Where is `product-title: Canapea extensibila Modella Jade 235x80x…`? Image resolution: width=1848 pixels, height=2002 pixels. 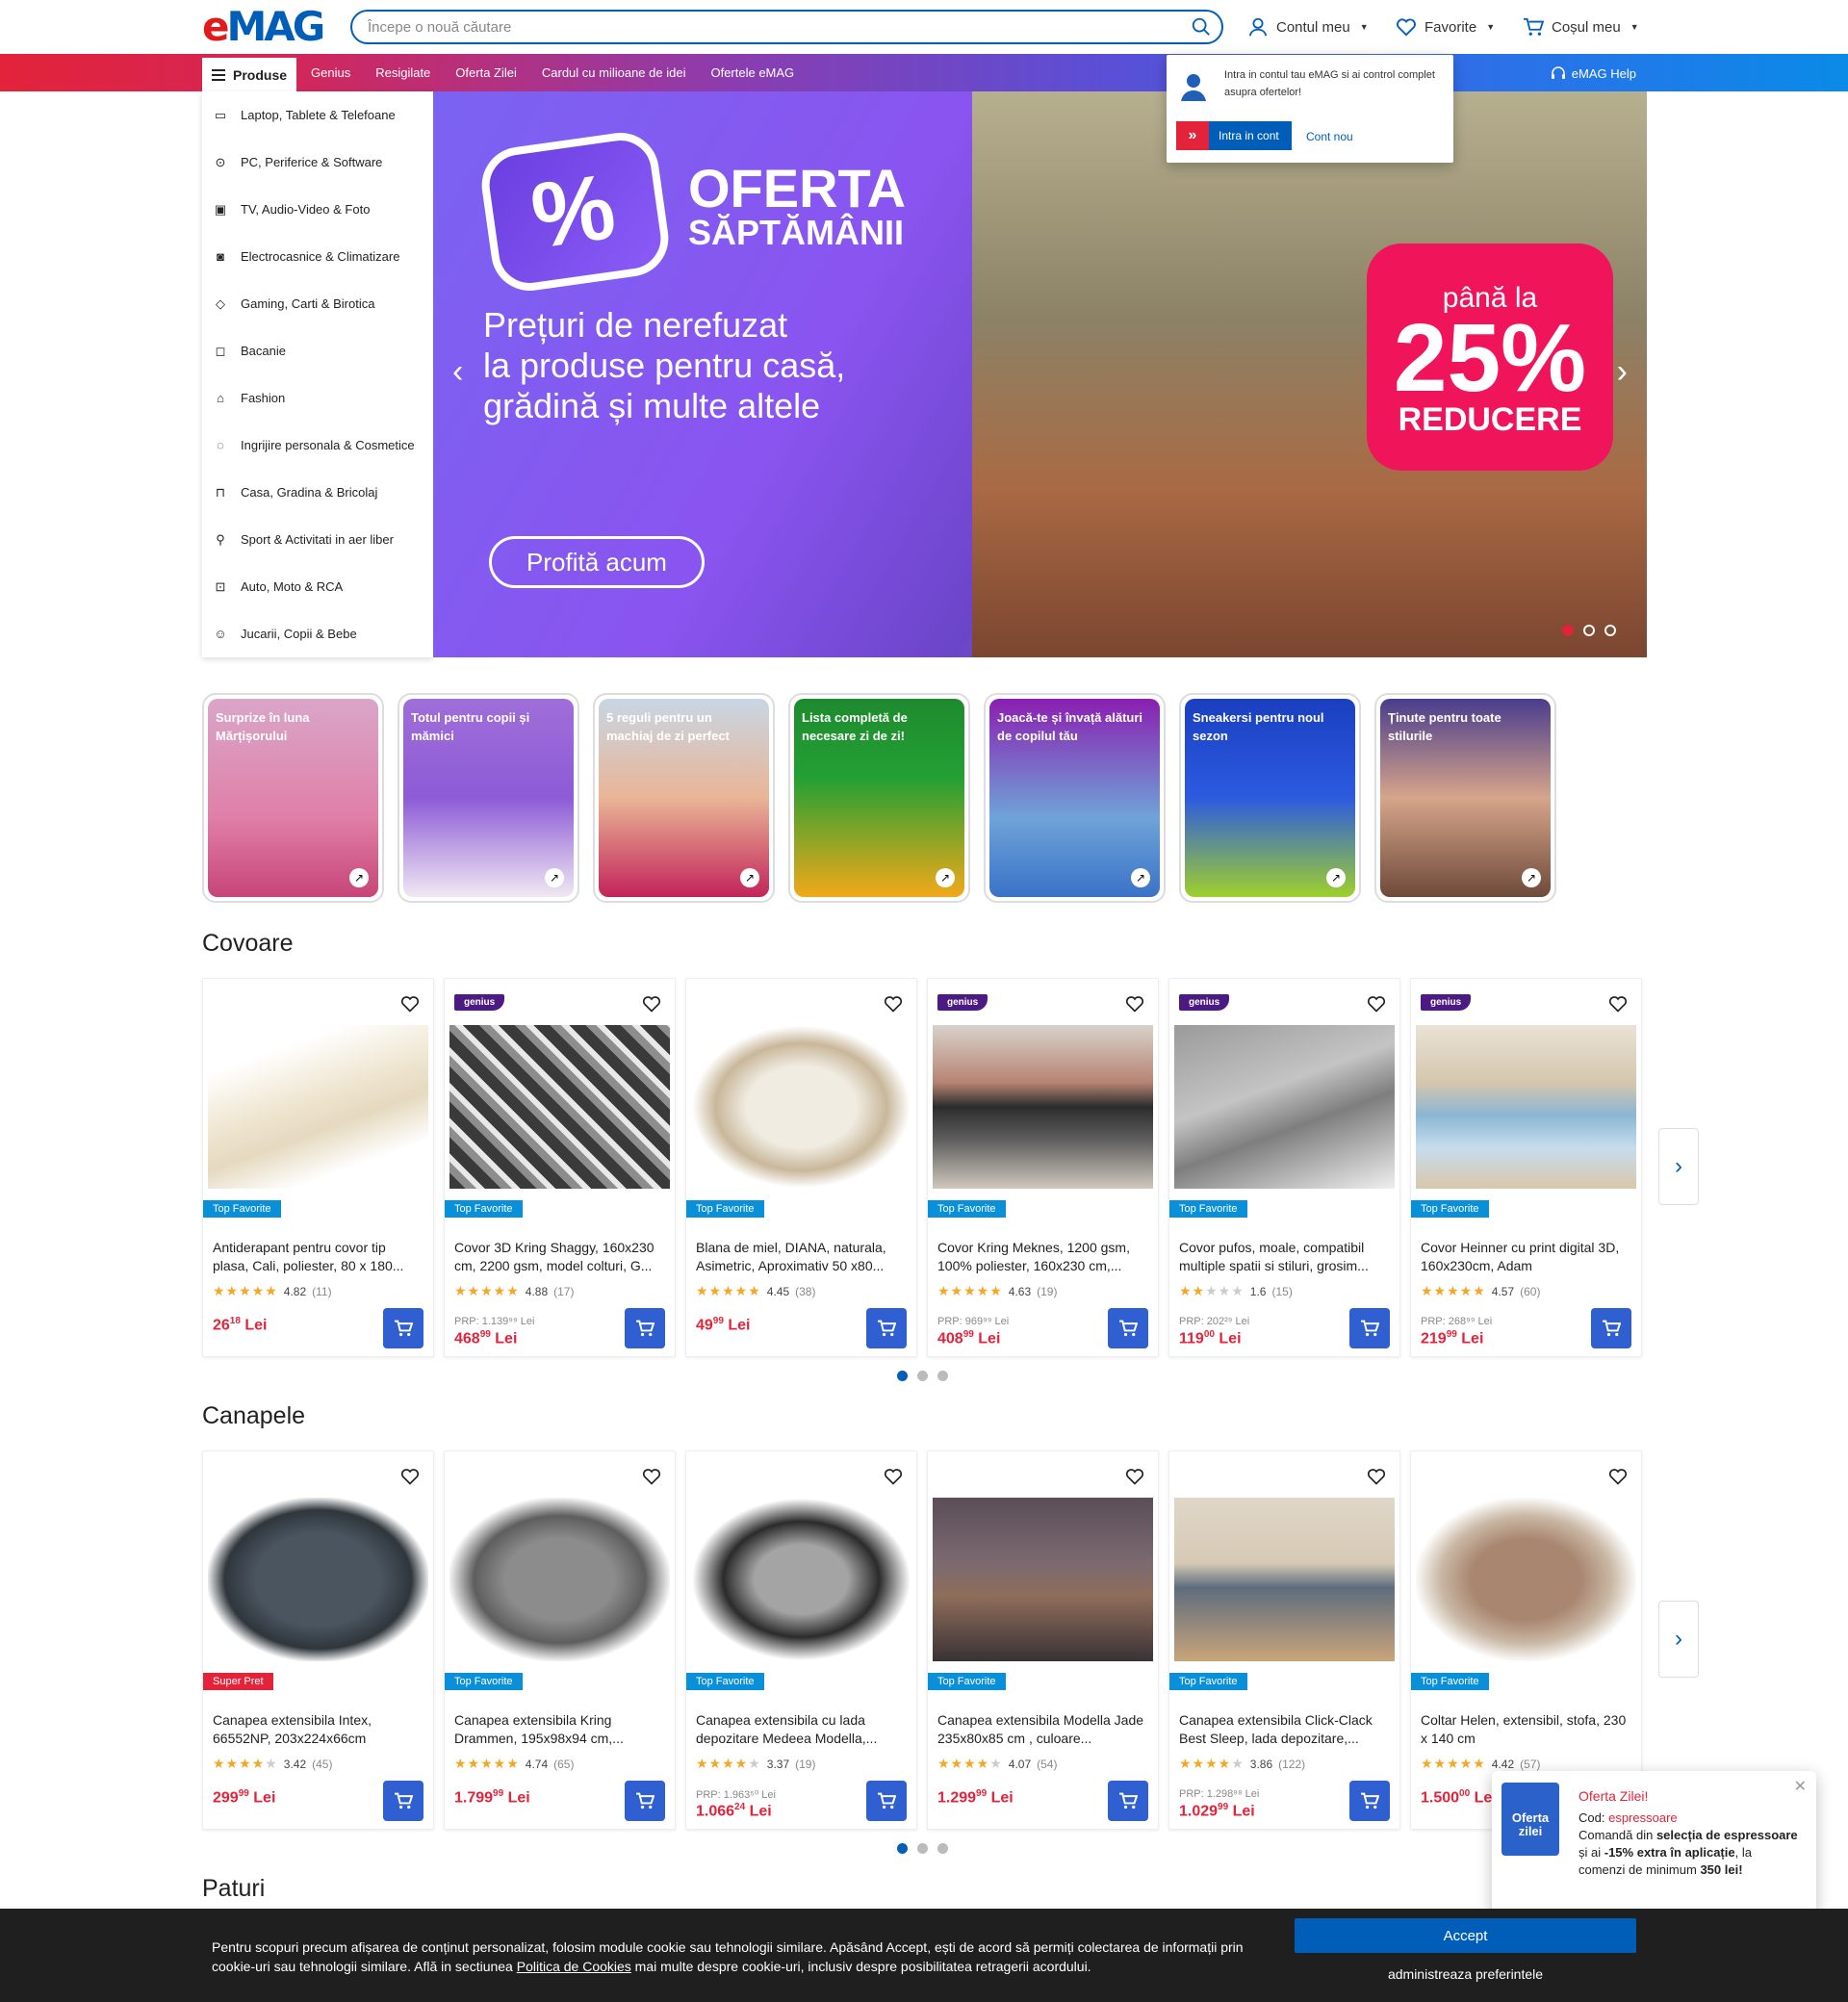 product-title: Canapea extensibila Modella Jade 235x80x… is located at coordinates (1043, 1729).